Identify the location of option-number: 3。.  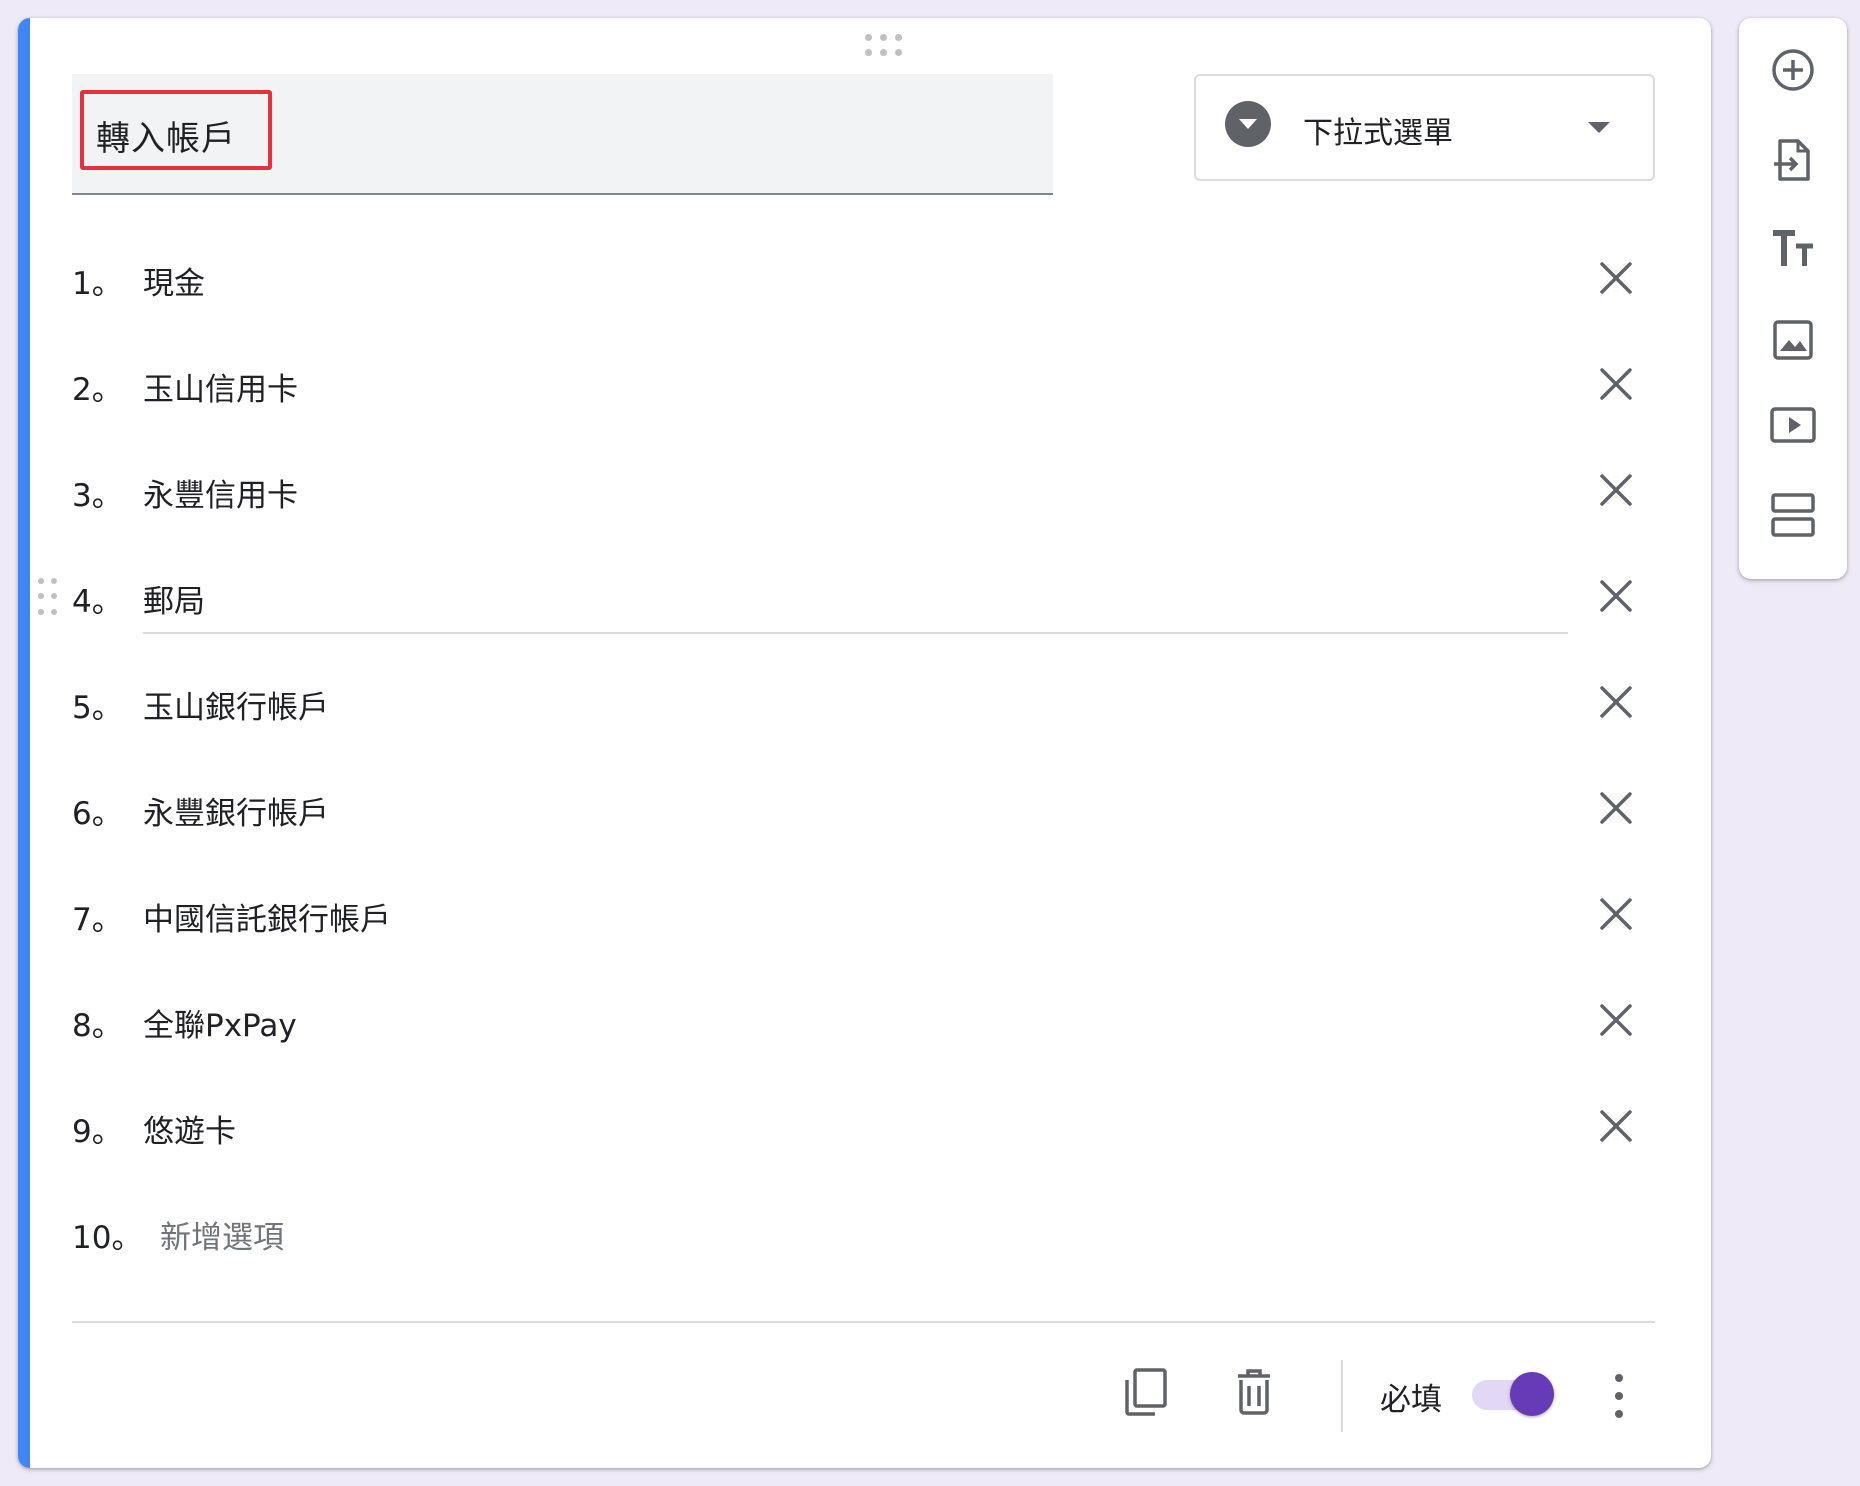
(97, 496).